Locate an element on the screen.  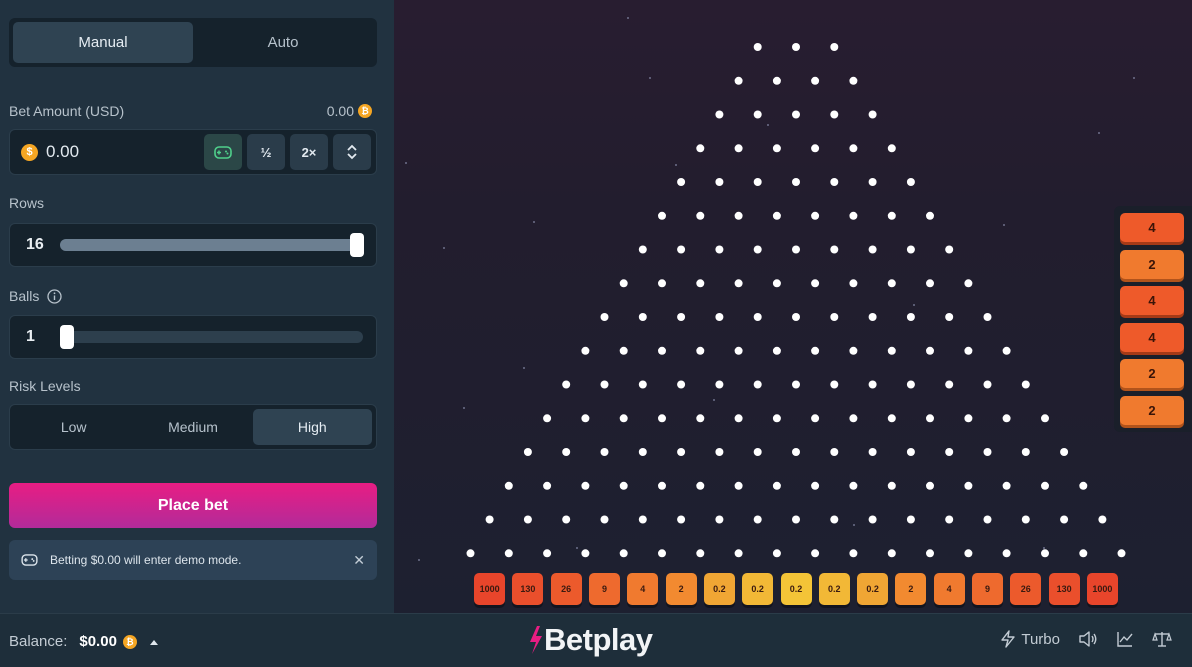
multiplier-bucket: 26 is located at coordinates (566, 589).